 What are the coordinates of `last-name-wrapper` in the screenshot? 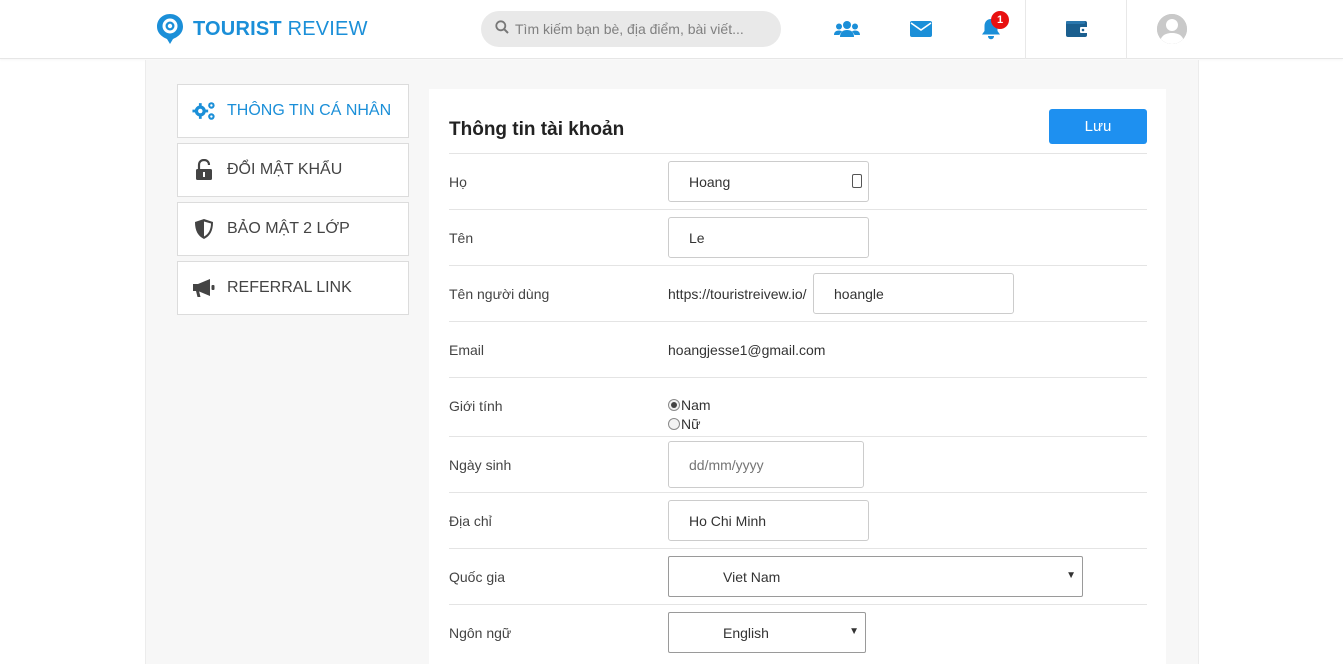 It's located at (768, 181).